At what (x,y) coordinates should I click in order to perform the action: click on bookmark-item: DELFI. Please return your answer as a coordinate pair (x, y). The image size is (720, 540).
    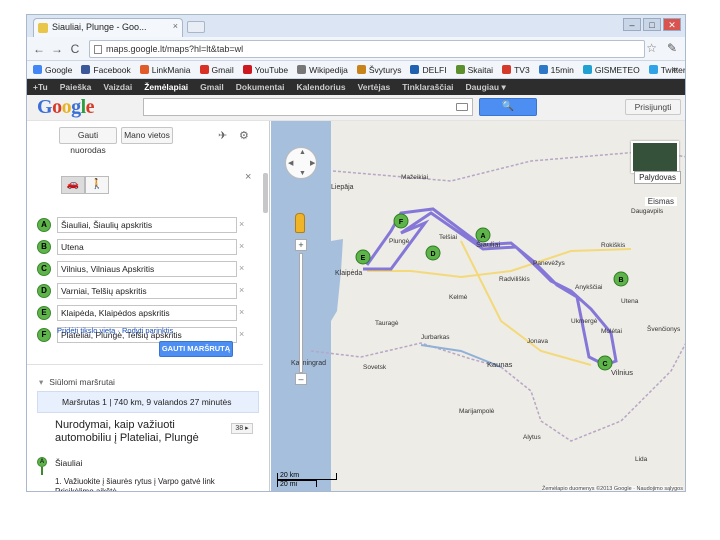
    Looking at the image, I should click on (428, 70).